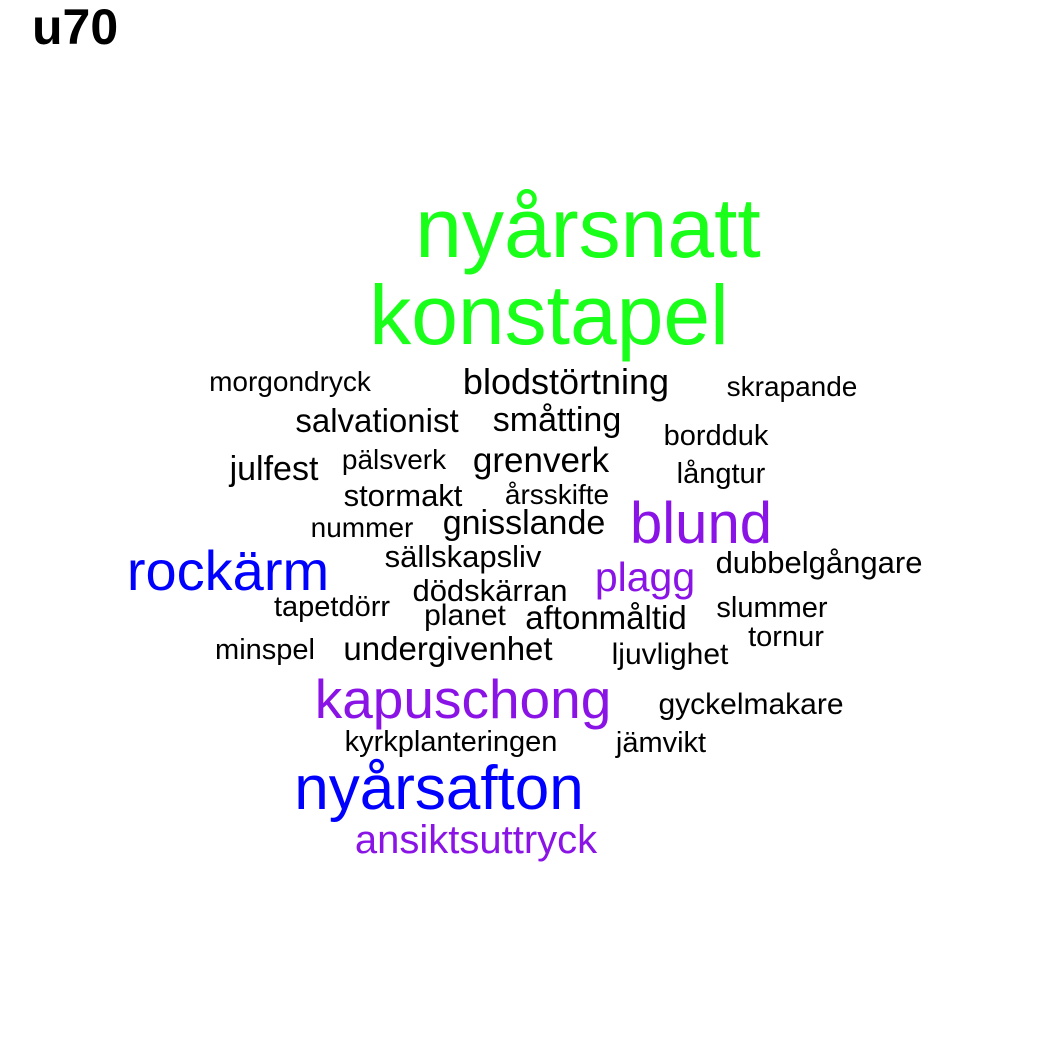 The height and width of the screenshot is (1050, 1050). I want to click on cloud-word: undergivenhet, so click(448, 648).